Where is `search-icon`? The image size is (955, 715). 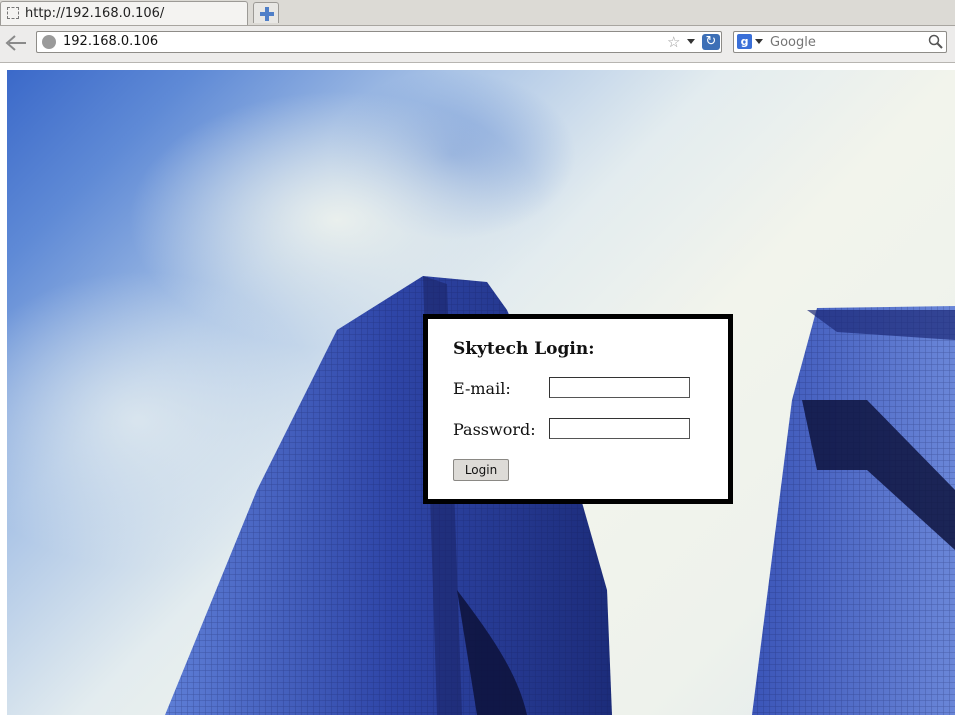
search-icon is located at coordinates (936, 42).